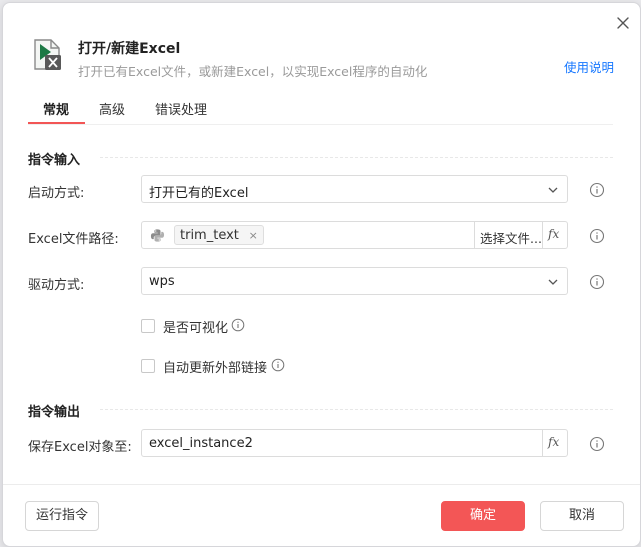  What do you see at coordinates (62, 516) in the screenshot?
I see `run-command-button: 运行指令` at bounding box center [62, 516].